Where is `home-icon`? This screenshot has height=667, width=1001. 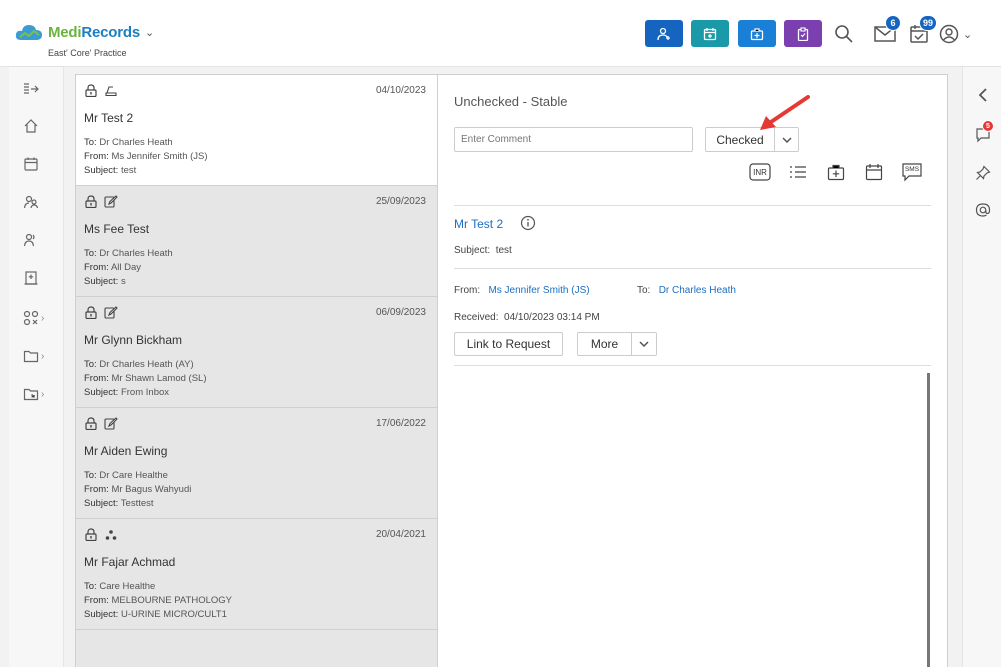
home-icon is located at coordinates (38, 126).